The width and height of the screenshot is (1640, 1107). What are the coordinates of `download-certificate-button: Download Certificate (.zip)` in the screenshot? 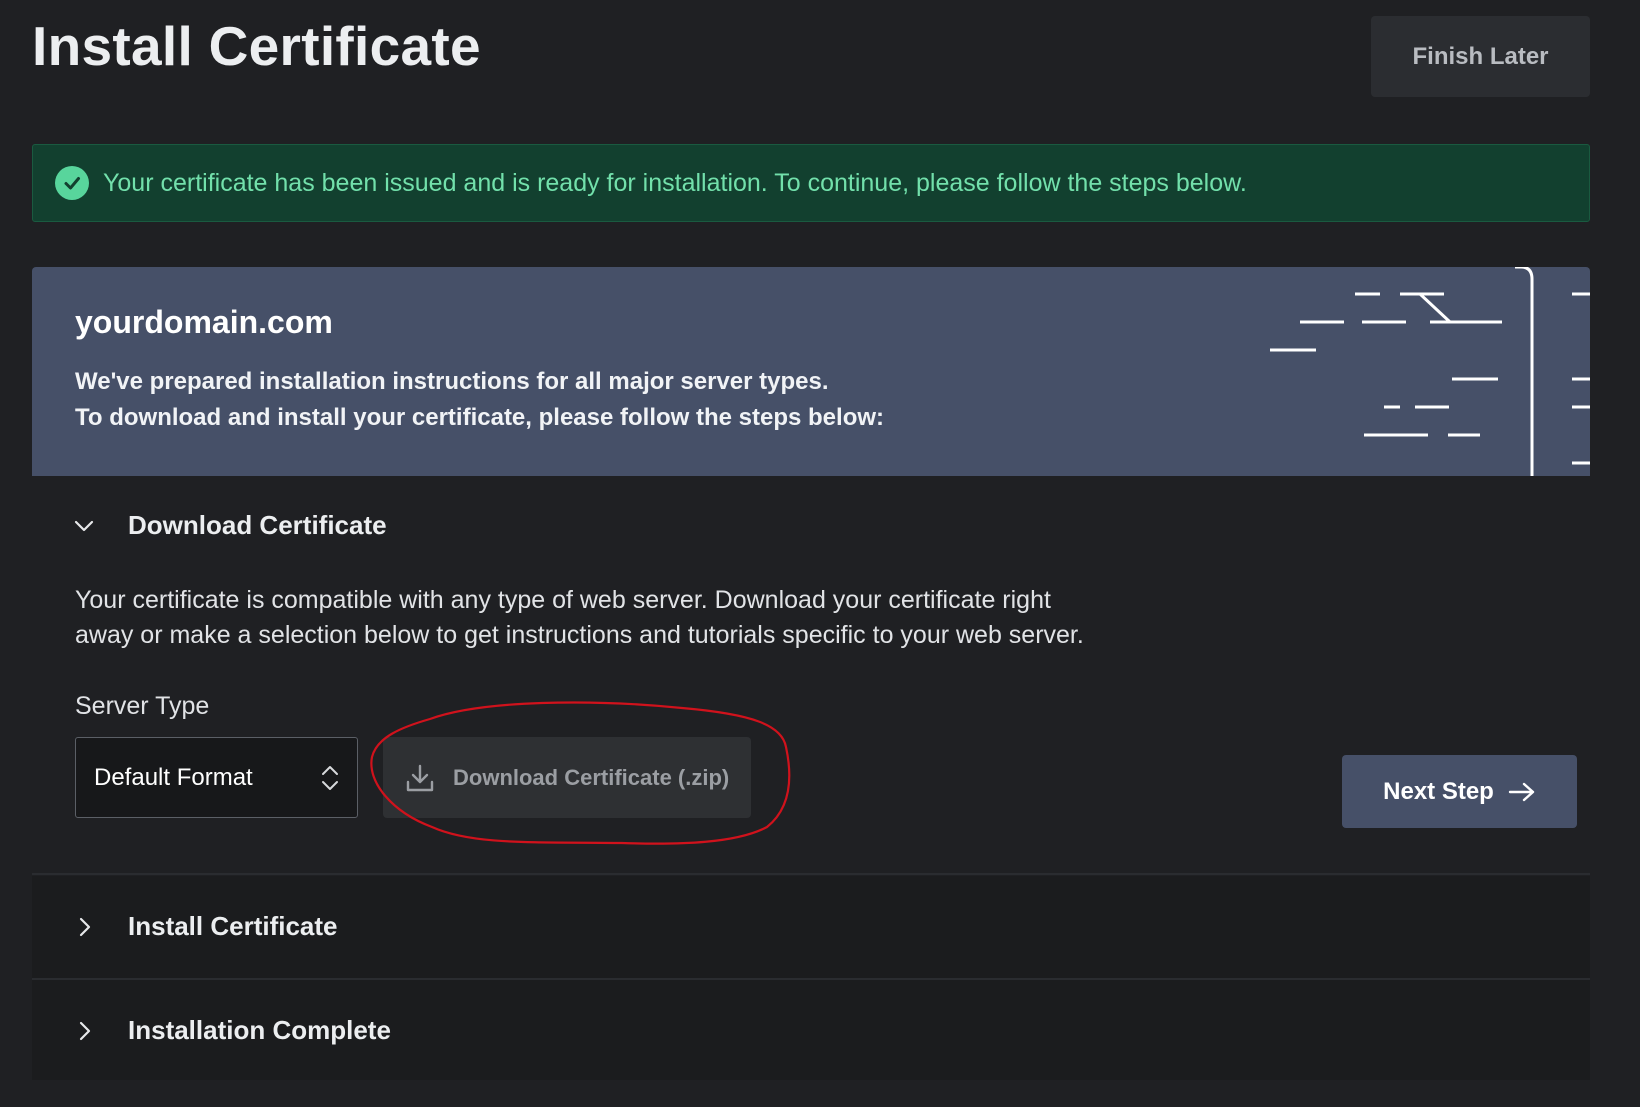 It's located at (567, 777).